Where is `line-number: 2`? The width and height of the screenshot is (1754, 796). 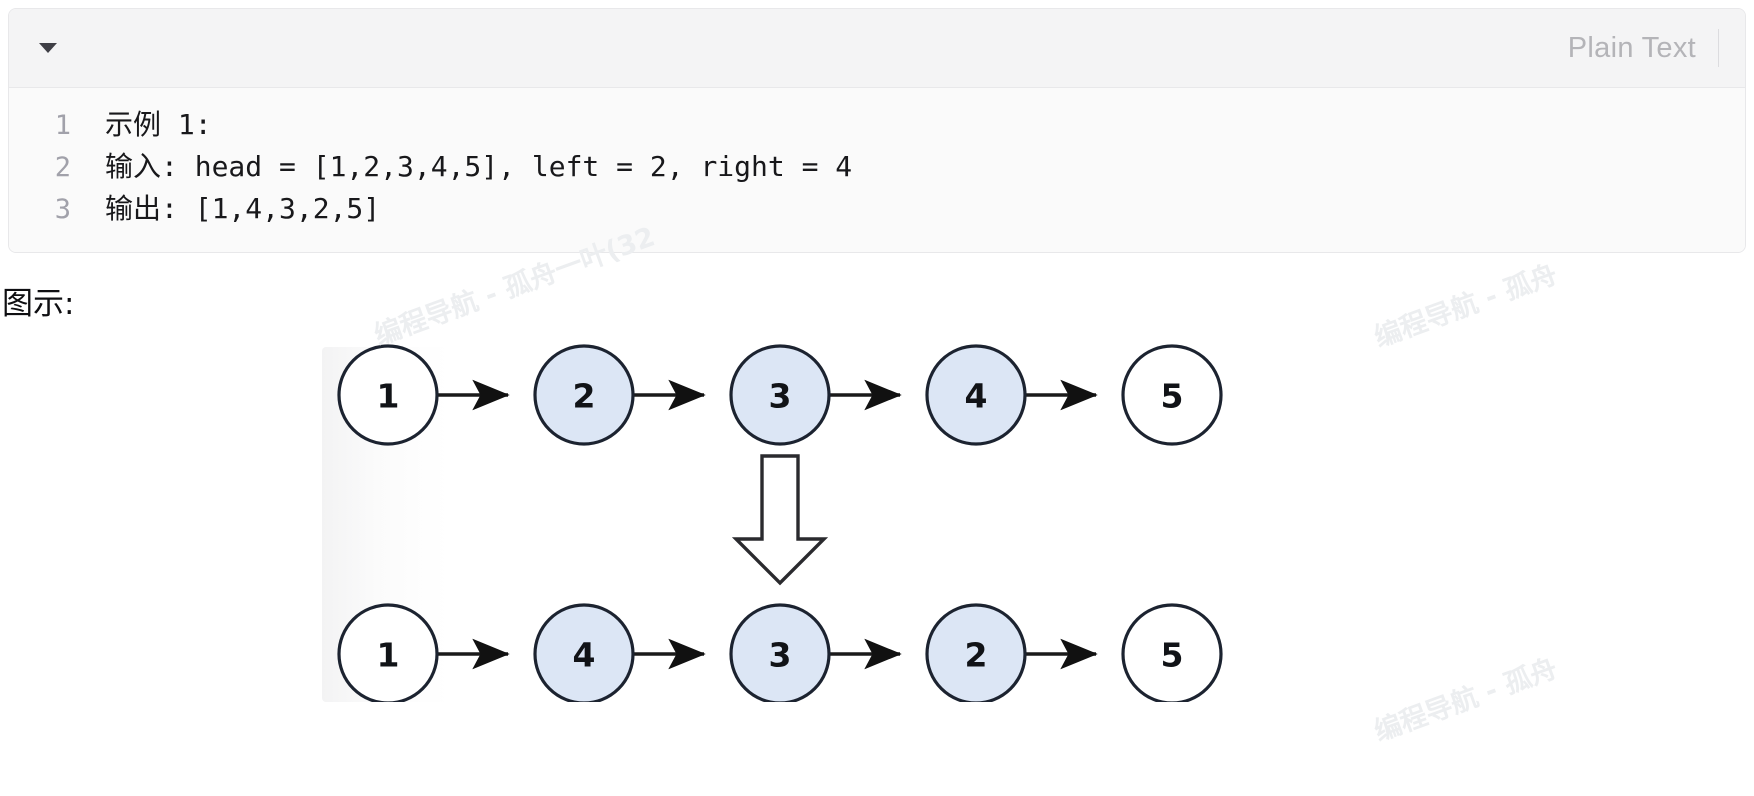 line-number: 2 is located at coordinates (62, 167).